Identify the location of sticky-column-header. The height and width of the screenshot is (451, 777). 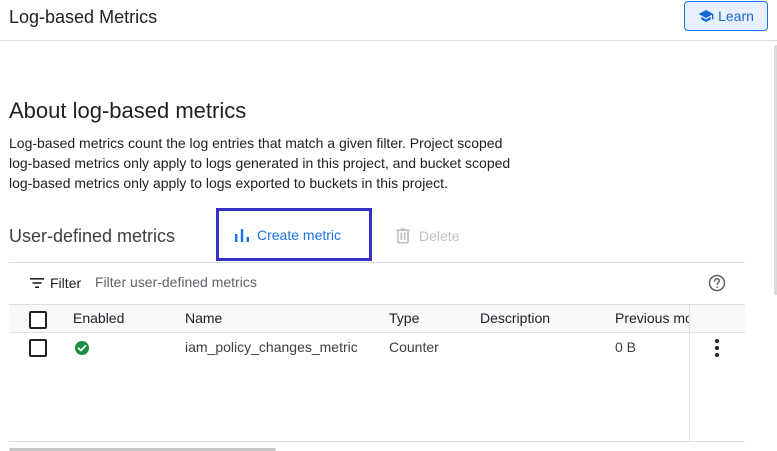
(717, 318).